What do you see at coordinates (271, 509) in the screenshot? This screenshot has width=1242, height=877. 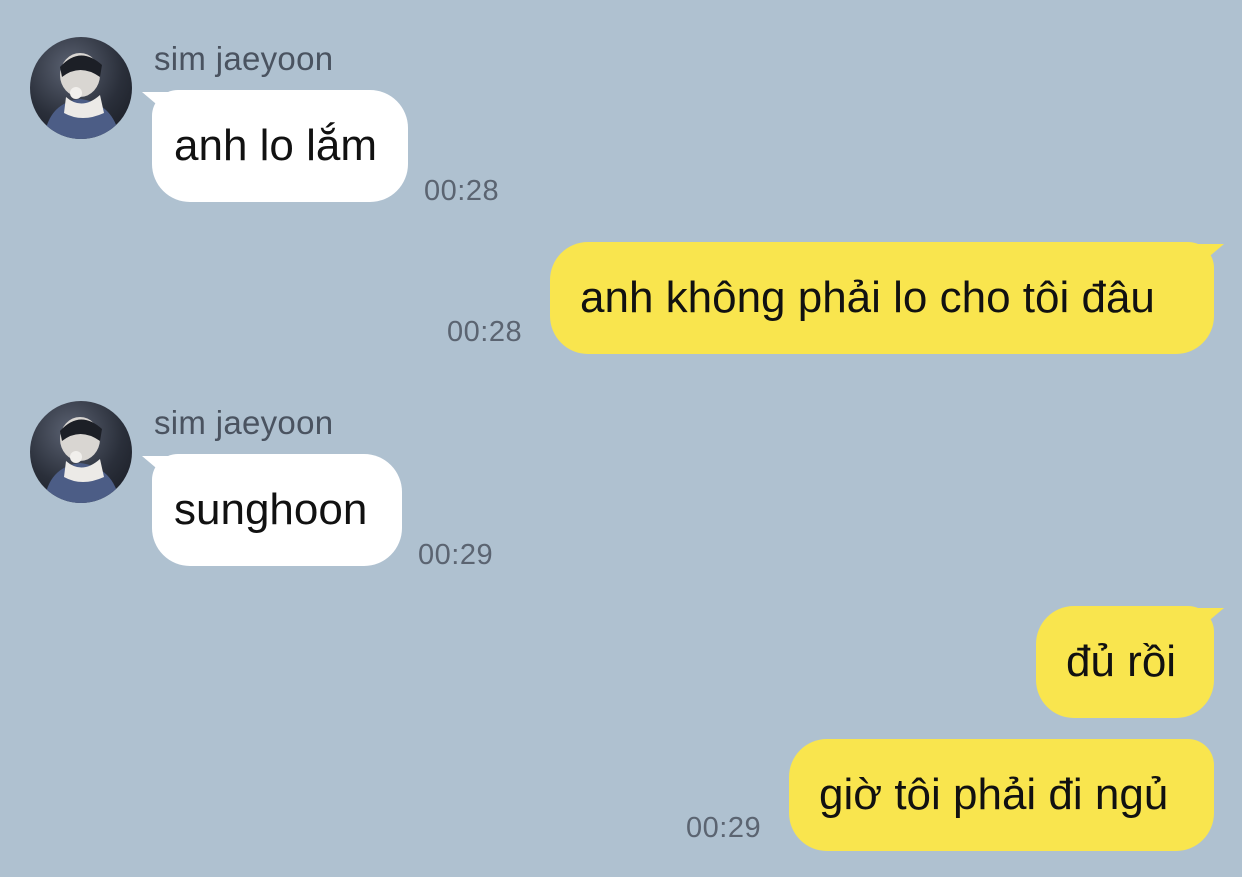 I see `message-text: sunghoon` at bounding box center [271, 509].